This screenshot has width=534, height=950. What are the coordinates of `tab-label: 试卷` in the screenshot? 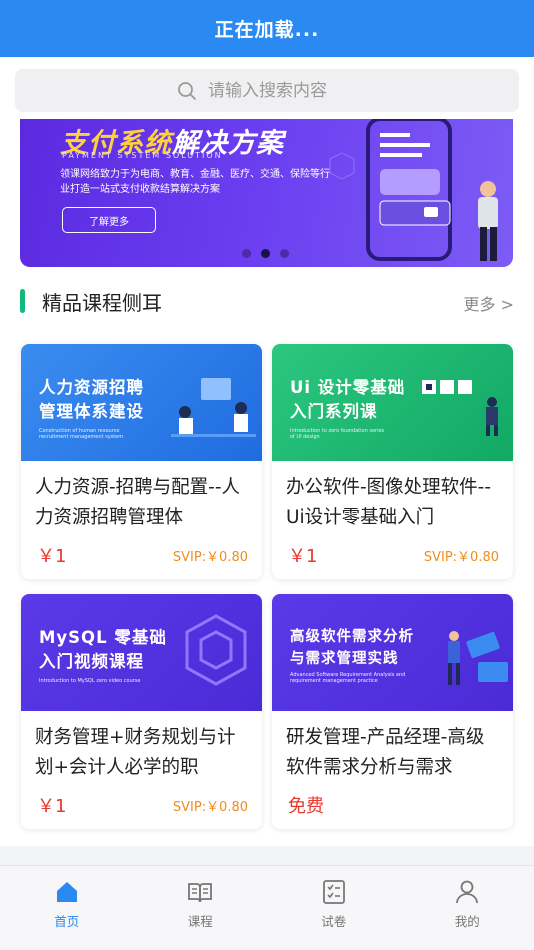 It's located at (334, 921).